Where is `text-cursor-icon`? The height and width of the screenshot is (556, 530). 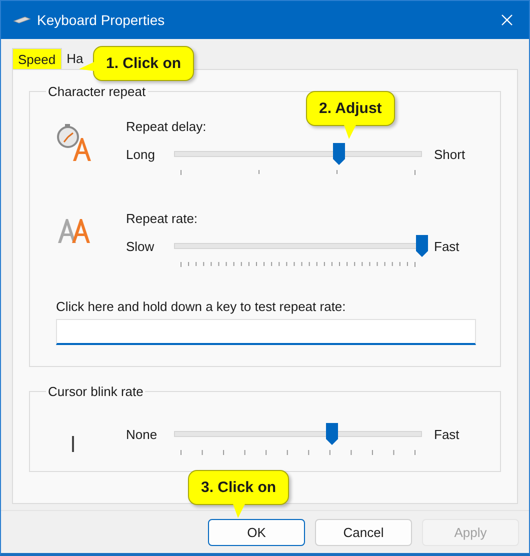 text-cursor-icon is located at coordinates (73, 444).